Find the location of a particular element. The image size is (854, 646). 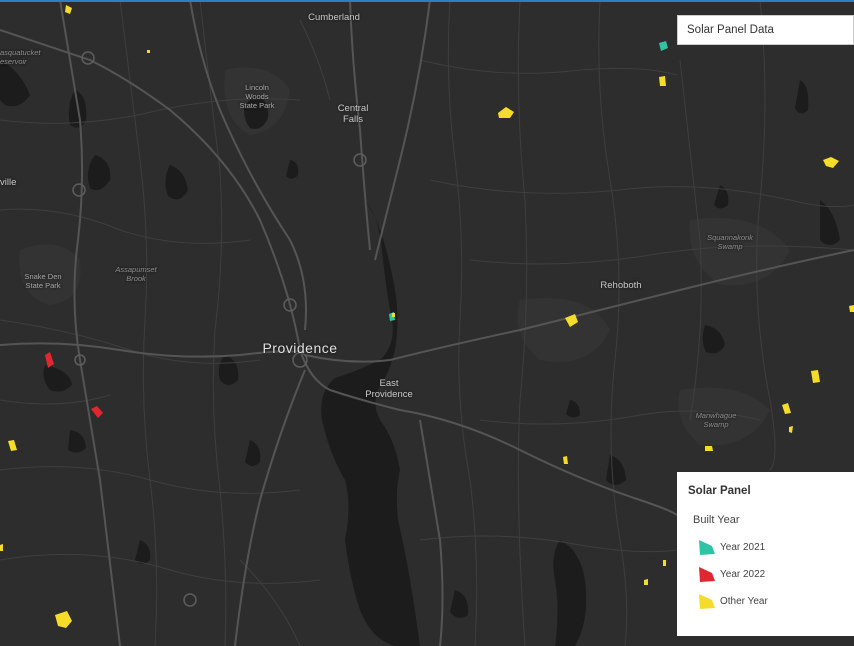

legend-swatch-year-2022 is located at coordinates (707, 574).